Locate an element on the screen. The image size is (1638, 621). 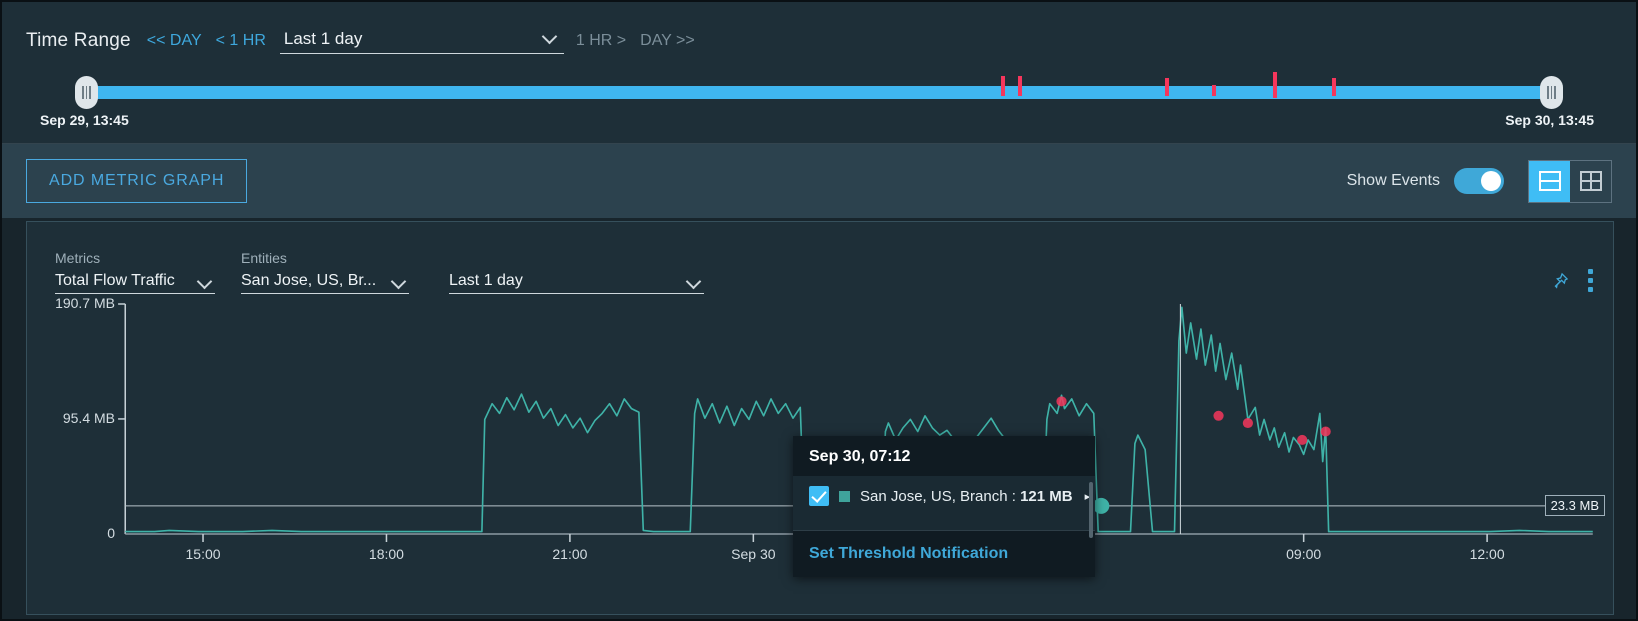
tooltip-value: 121 MB is located at coordinates (1046, 496).